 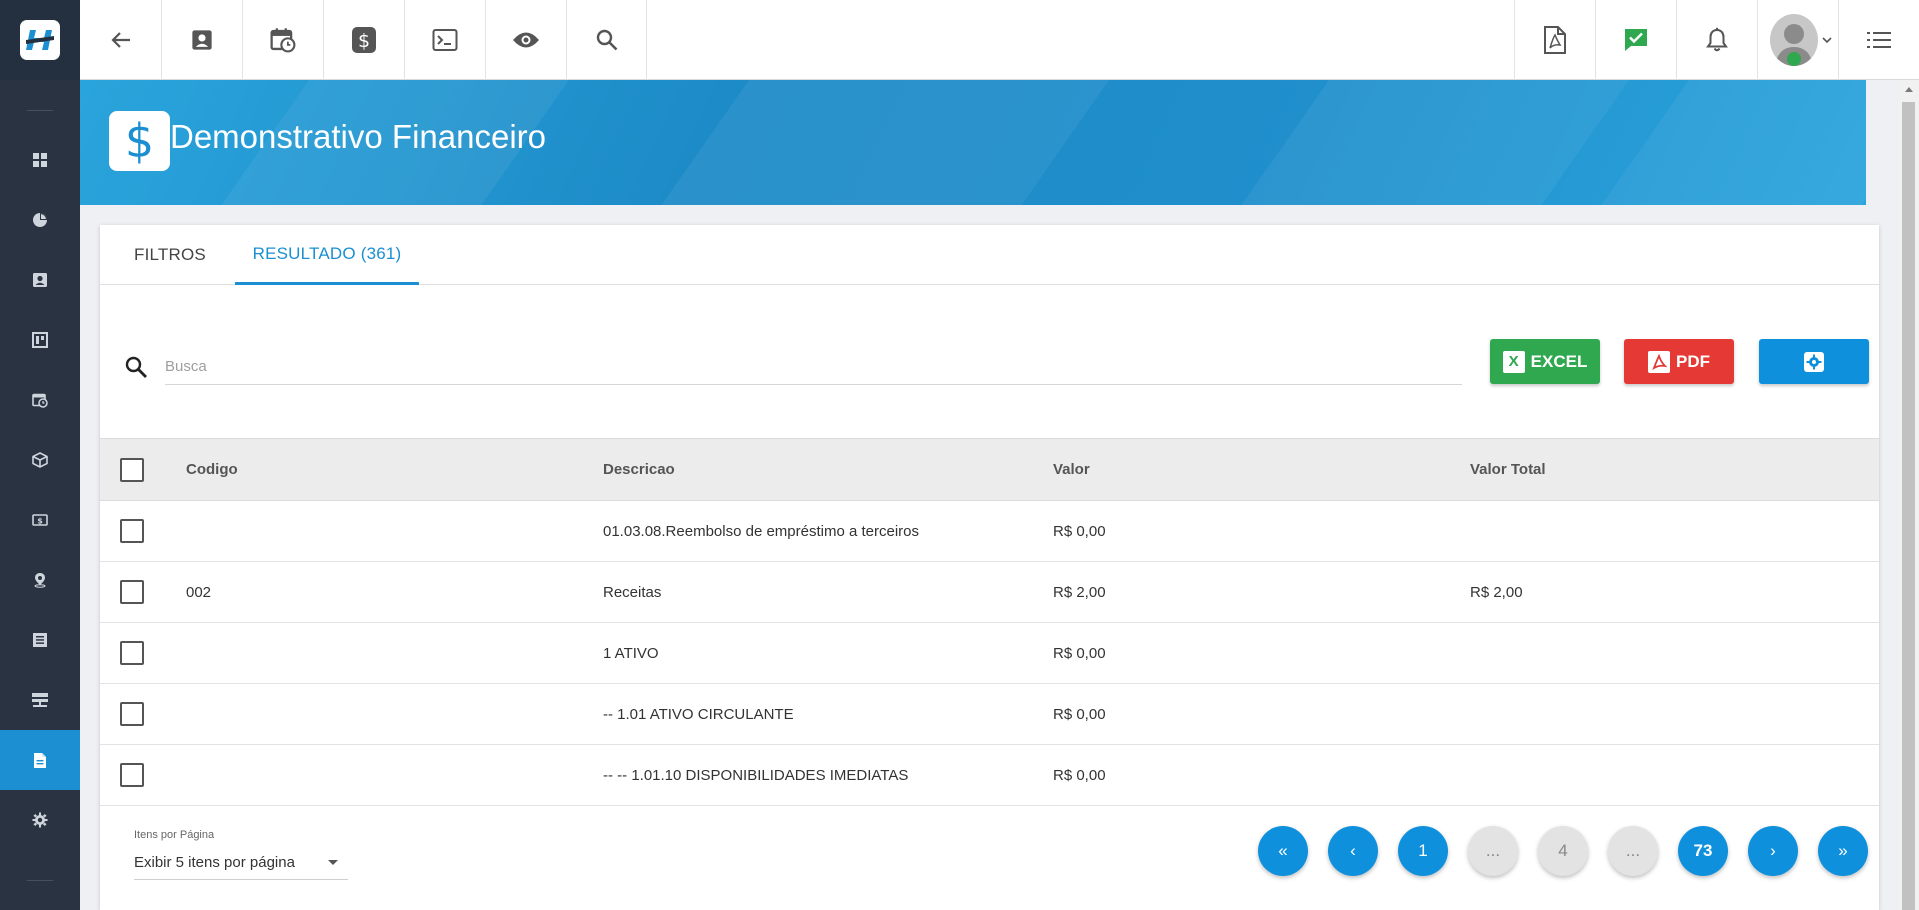 I want to click on sidebar-item-finance: $, so click(x=40, y=520).